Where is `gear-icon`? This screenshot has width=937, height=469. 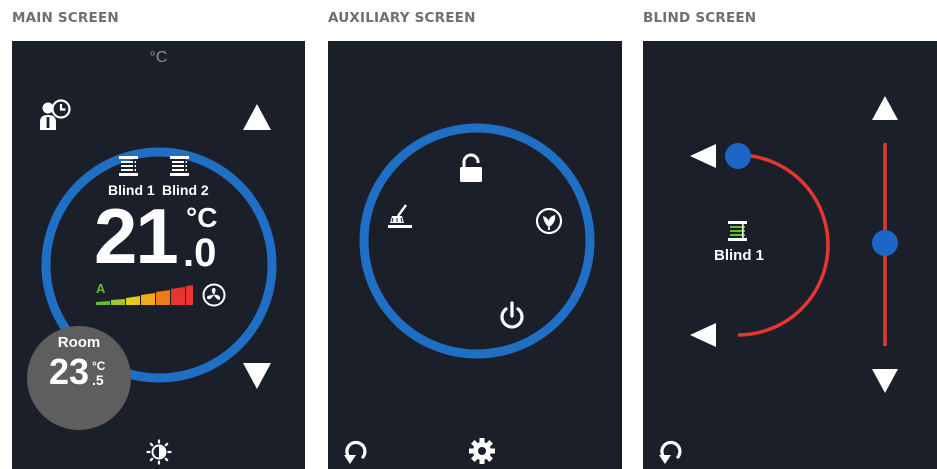 gear-icon is located at coordinates (482, 451).